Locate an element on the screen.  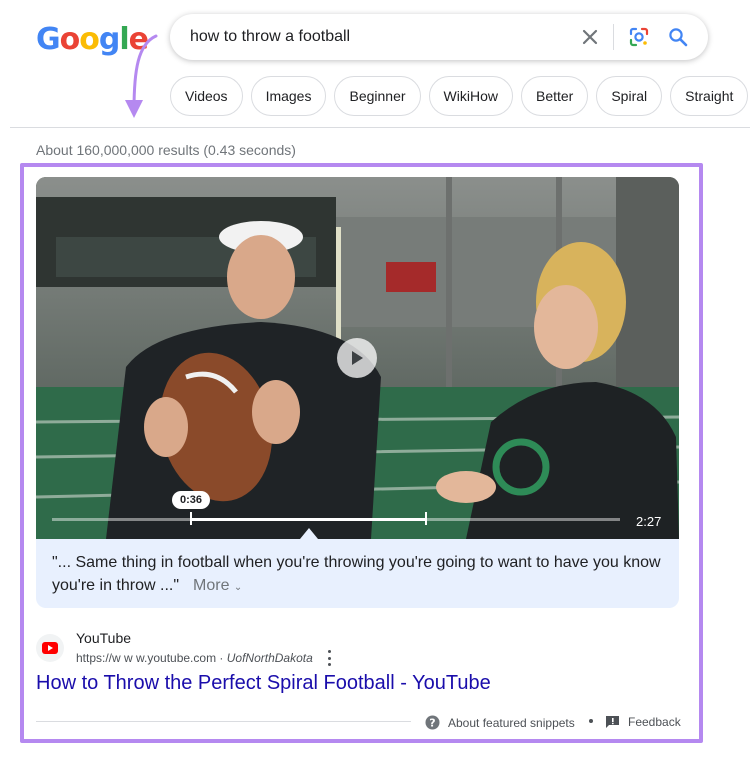
youtube-icon is located at coordinates (50, 648).